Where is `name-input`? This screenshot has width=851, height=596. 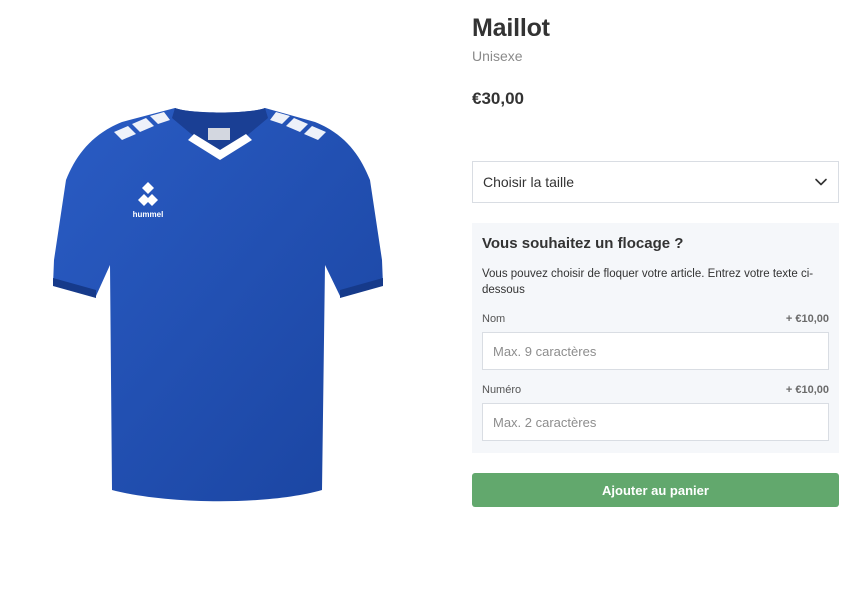
name-input is located at coordinates (655, 351).